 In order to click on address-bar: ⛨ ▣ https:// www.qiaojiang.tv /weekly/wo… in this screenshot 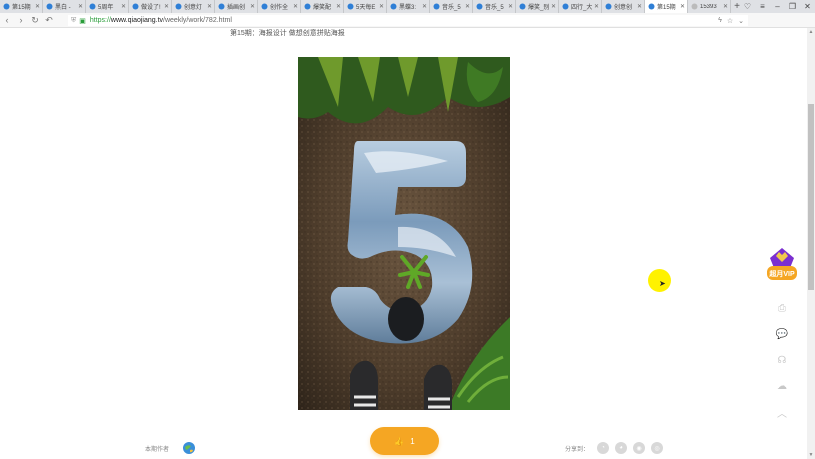, I will do `click(408, 20)`.